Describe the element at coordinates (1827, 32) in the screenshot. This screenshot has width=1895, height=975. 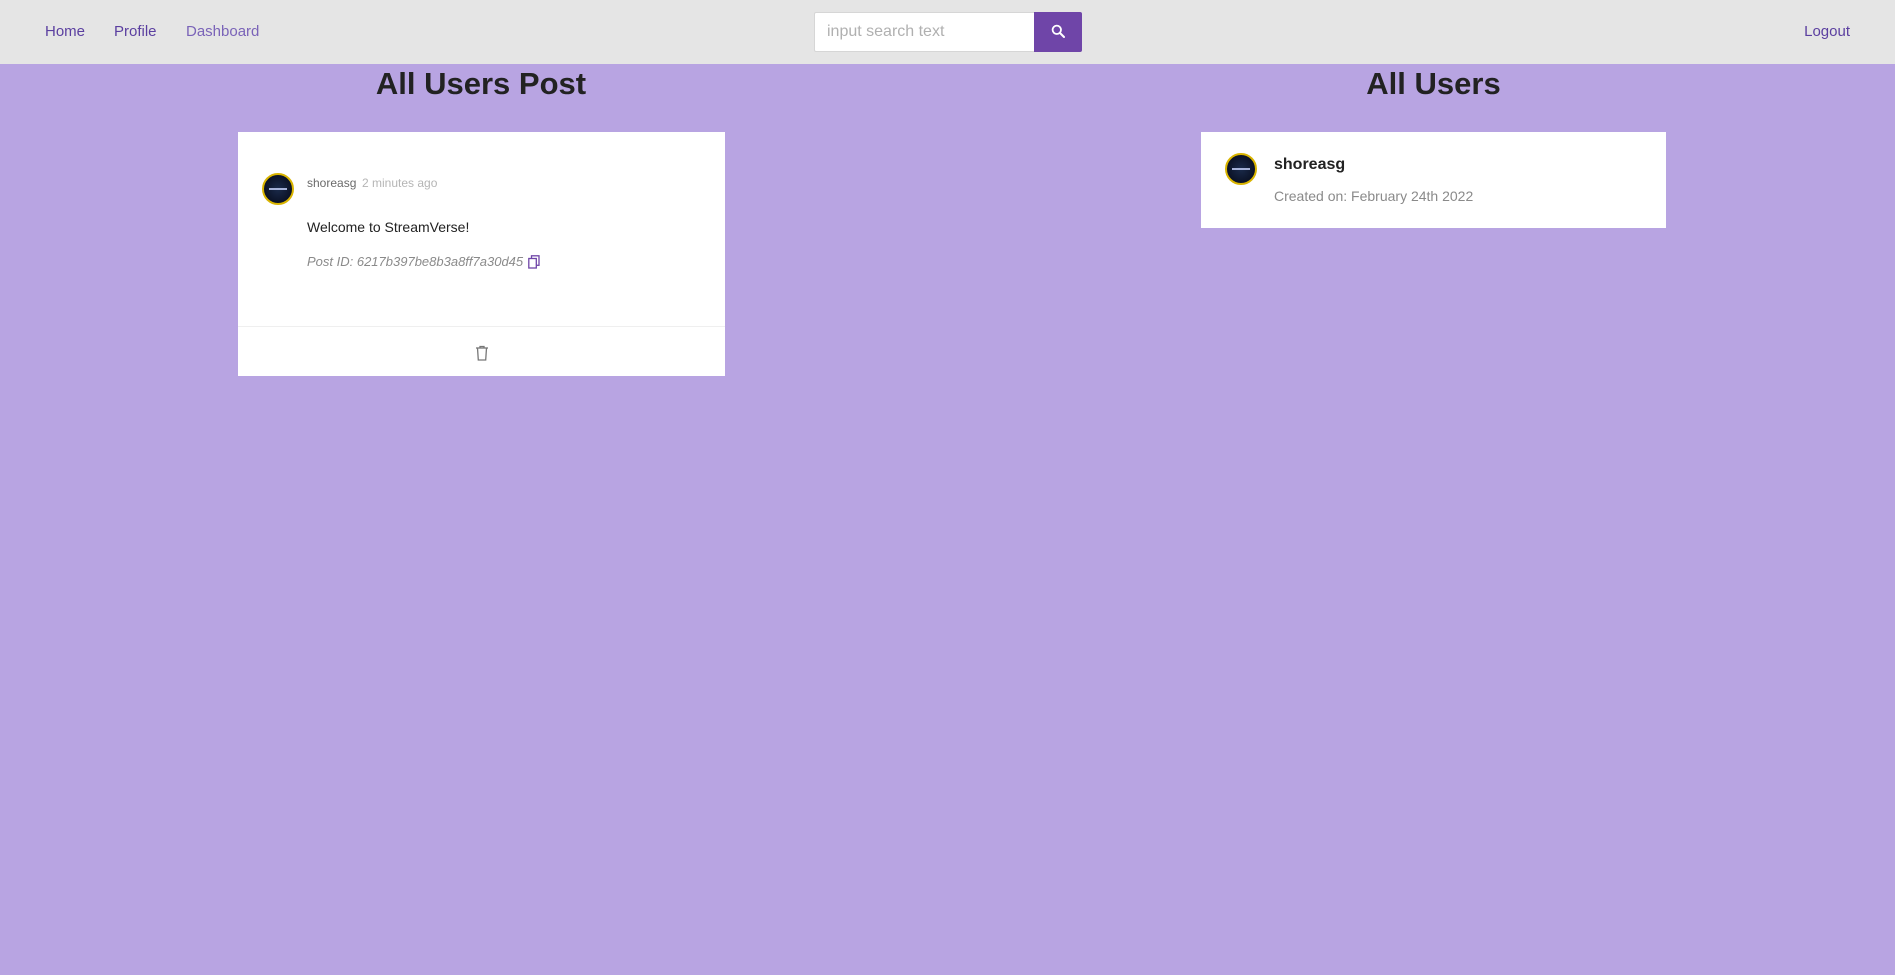
I see `nav-logout-link: Logout` at that location.